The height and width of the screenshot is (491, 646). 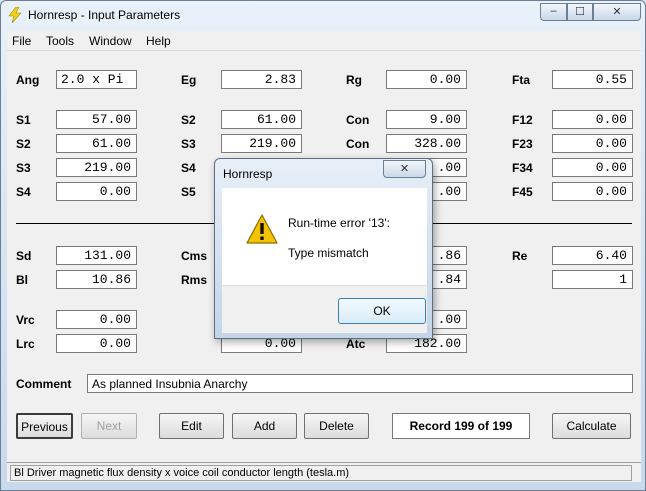 What do you see at coordinates (522, 144) in the screenshot?
I see `f23-label: F23` at bounding box center [522, 144].